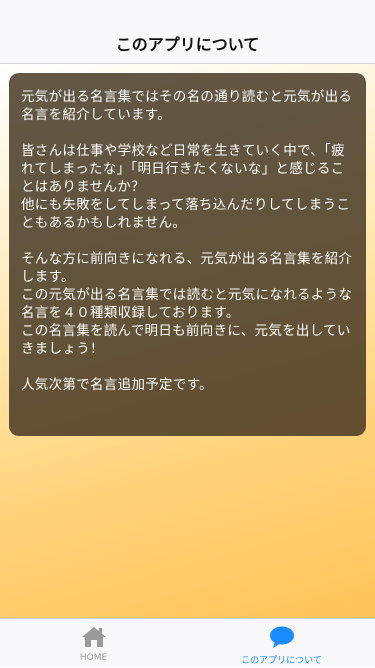 The width and height of the screenshot is (375, 668). What do you see at coordinates (187, 32) in the screenshot?
I see `navigation-bar: このアプリについて` at bounding box center [187, 32].